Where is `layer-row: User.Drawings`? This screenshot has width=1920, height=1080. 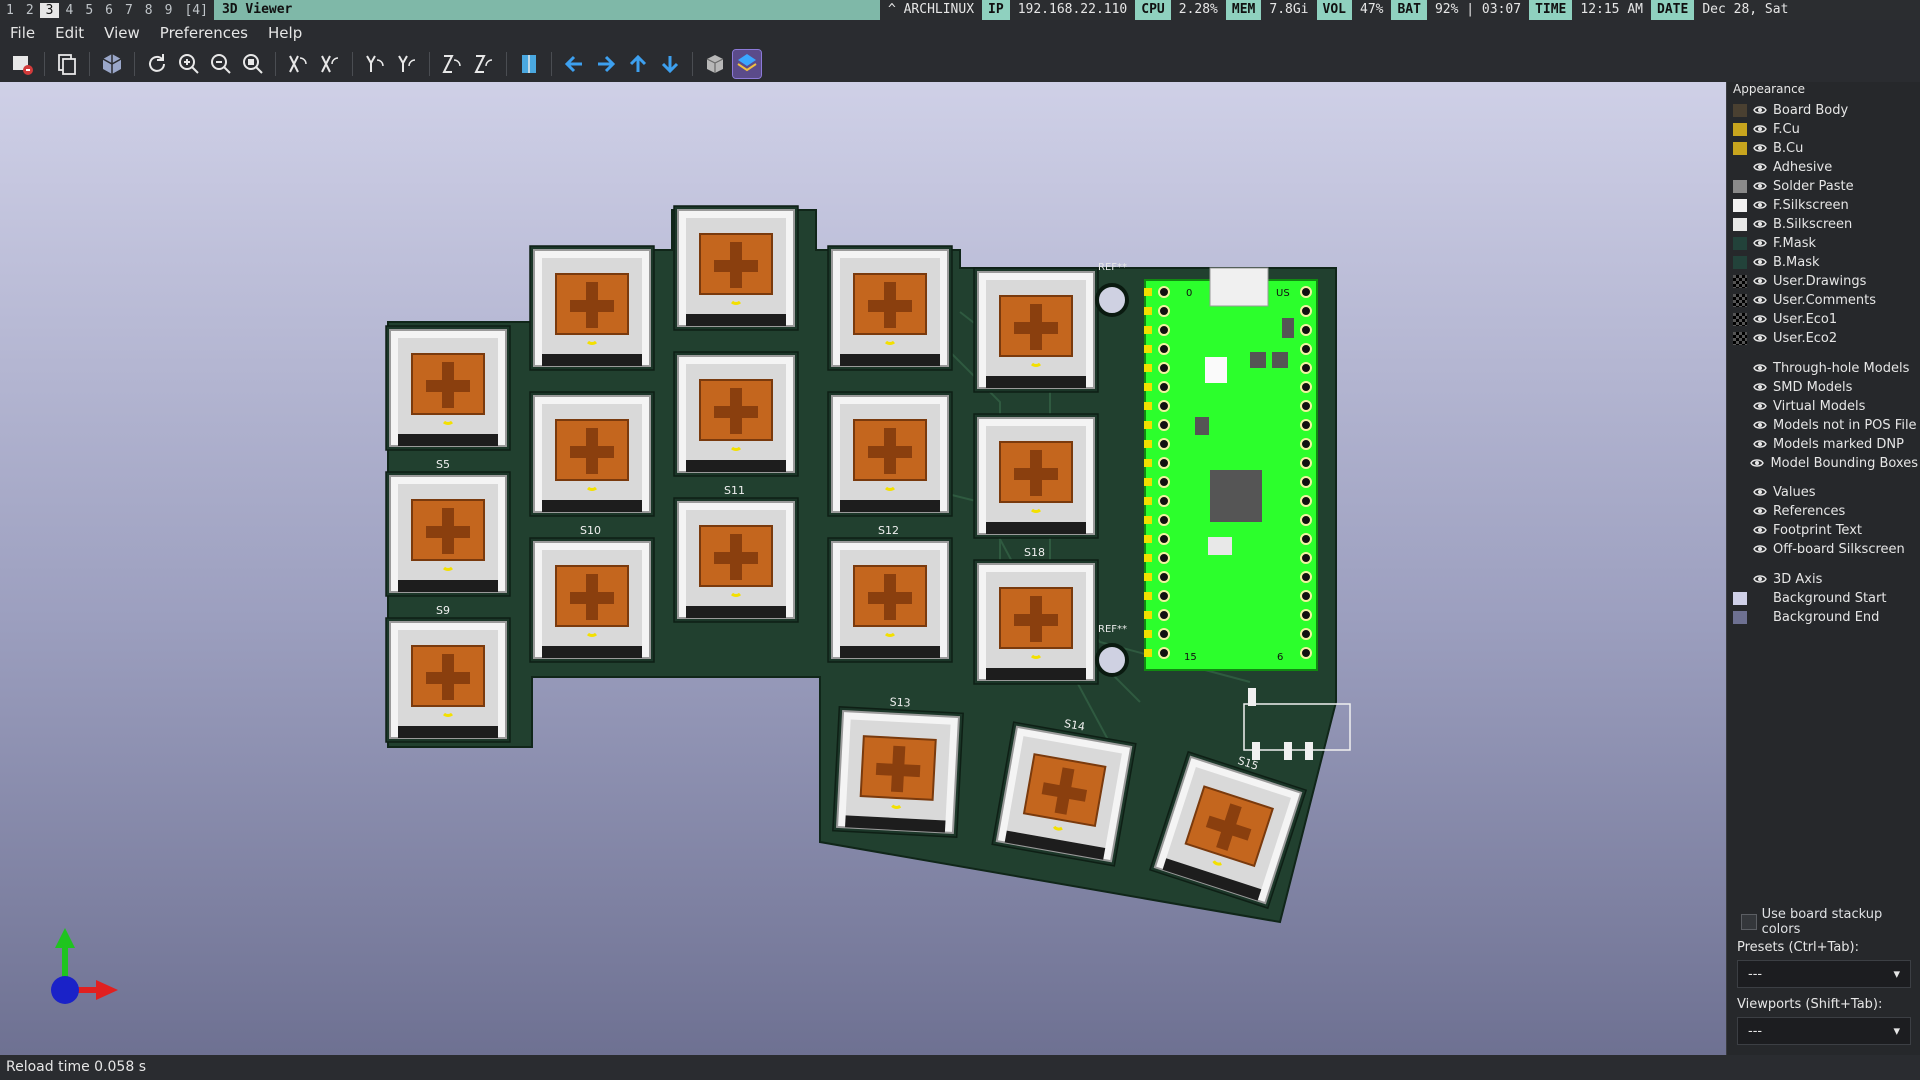
layer-row: User.Drawings is located at coordinates (1825, 281).